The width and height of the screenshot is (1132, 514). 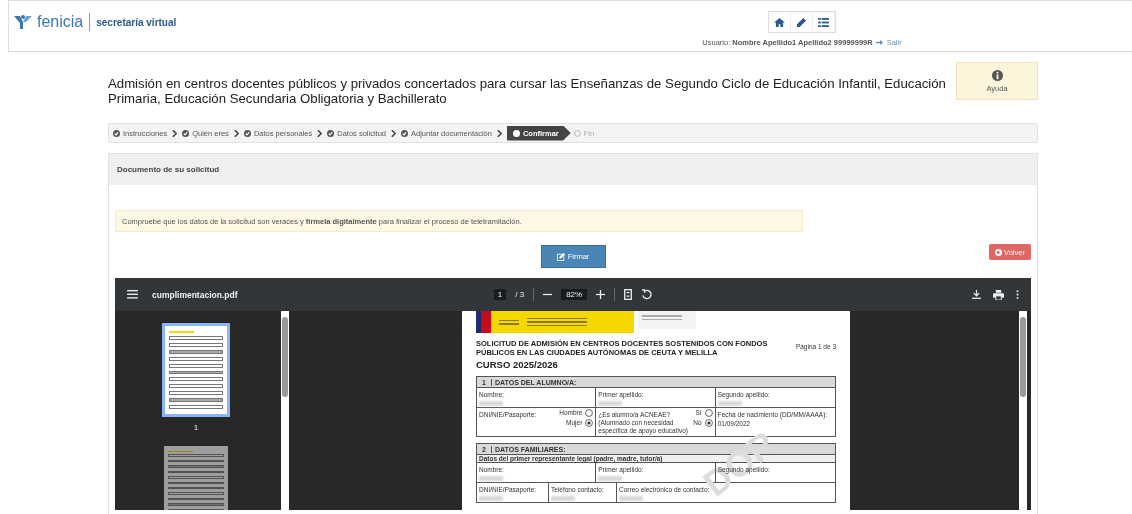 I want to click on print-icon, so click(x=998, y=294).